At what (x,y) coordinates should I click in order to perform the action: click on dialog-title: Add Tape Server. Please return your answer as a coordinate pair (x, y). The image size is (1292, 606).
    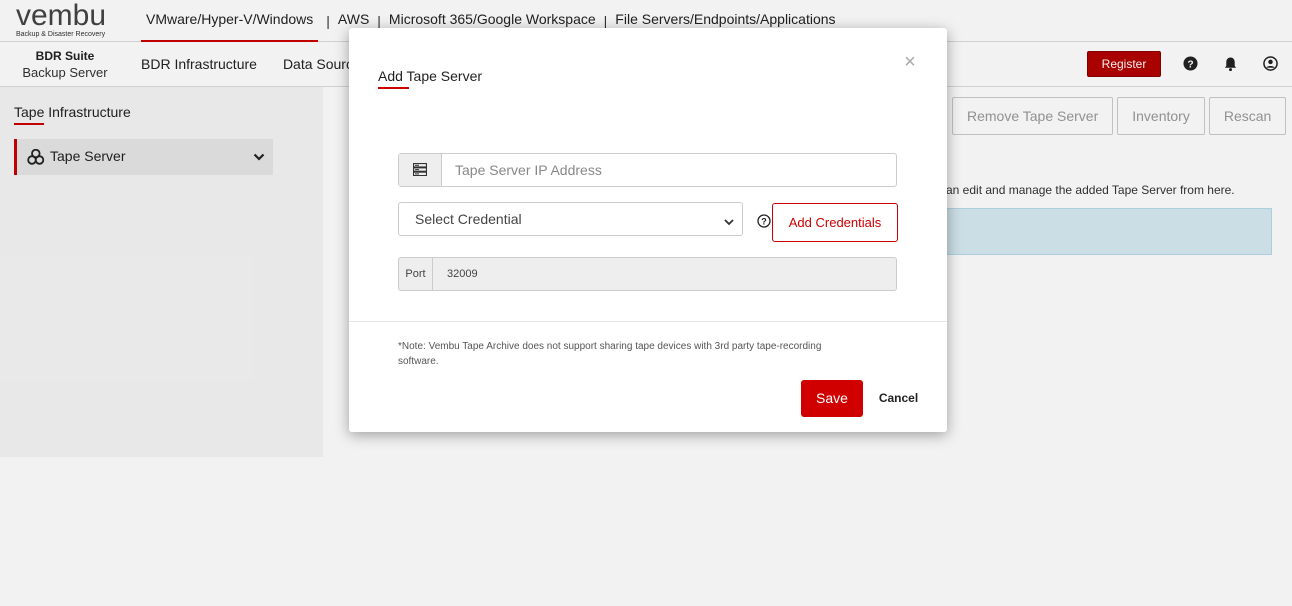
    Looking at the image, I should click on (430, 76).